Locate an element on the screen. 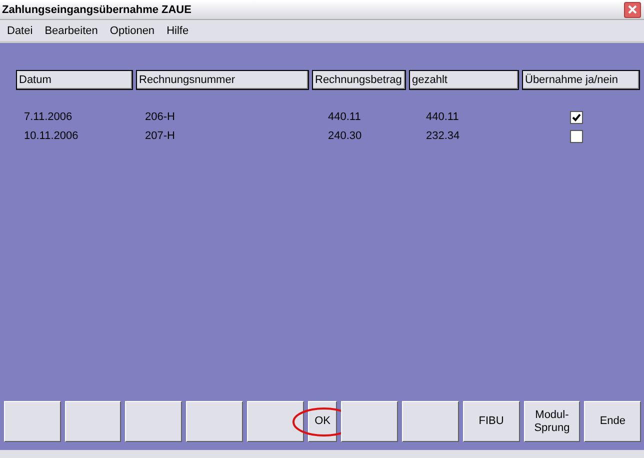 The image size is (644, 458). close-icon is located at coordinates (632, 9).